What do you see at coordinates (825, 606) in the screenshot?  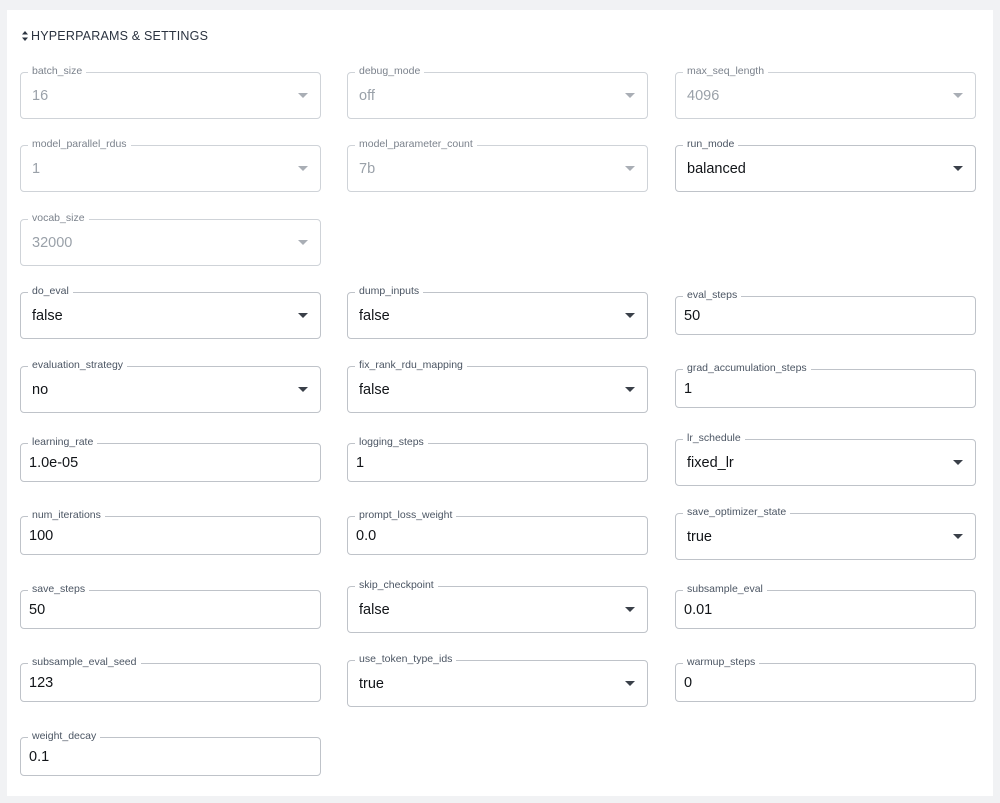 I see `subsample-eval-input: subsample_eval 0.01` at bounding box center [825, 606].